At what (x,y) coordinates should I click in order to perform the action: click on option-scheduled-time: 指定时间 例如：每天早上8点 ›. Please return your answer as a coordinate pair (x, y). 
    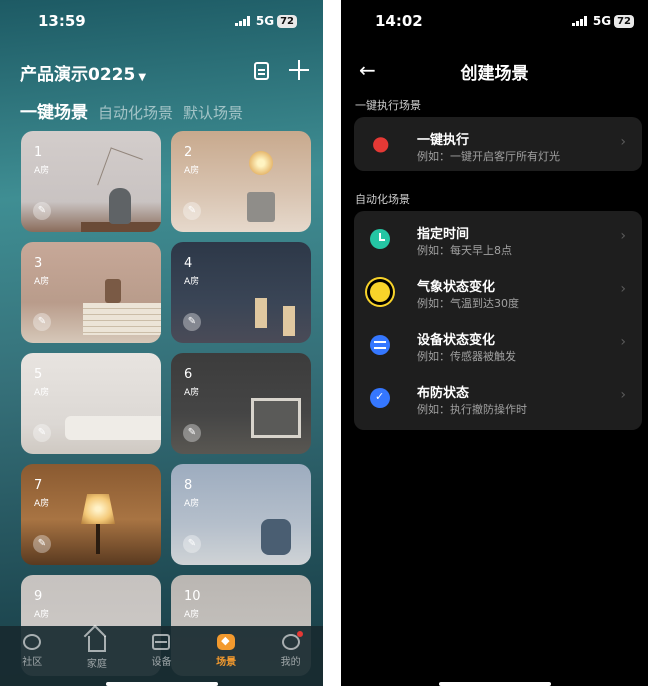
    Looking at the image, I should click on (498, 237).